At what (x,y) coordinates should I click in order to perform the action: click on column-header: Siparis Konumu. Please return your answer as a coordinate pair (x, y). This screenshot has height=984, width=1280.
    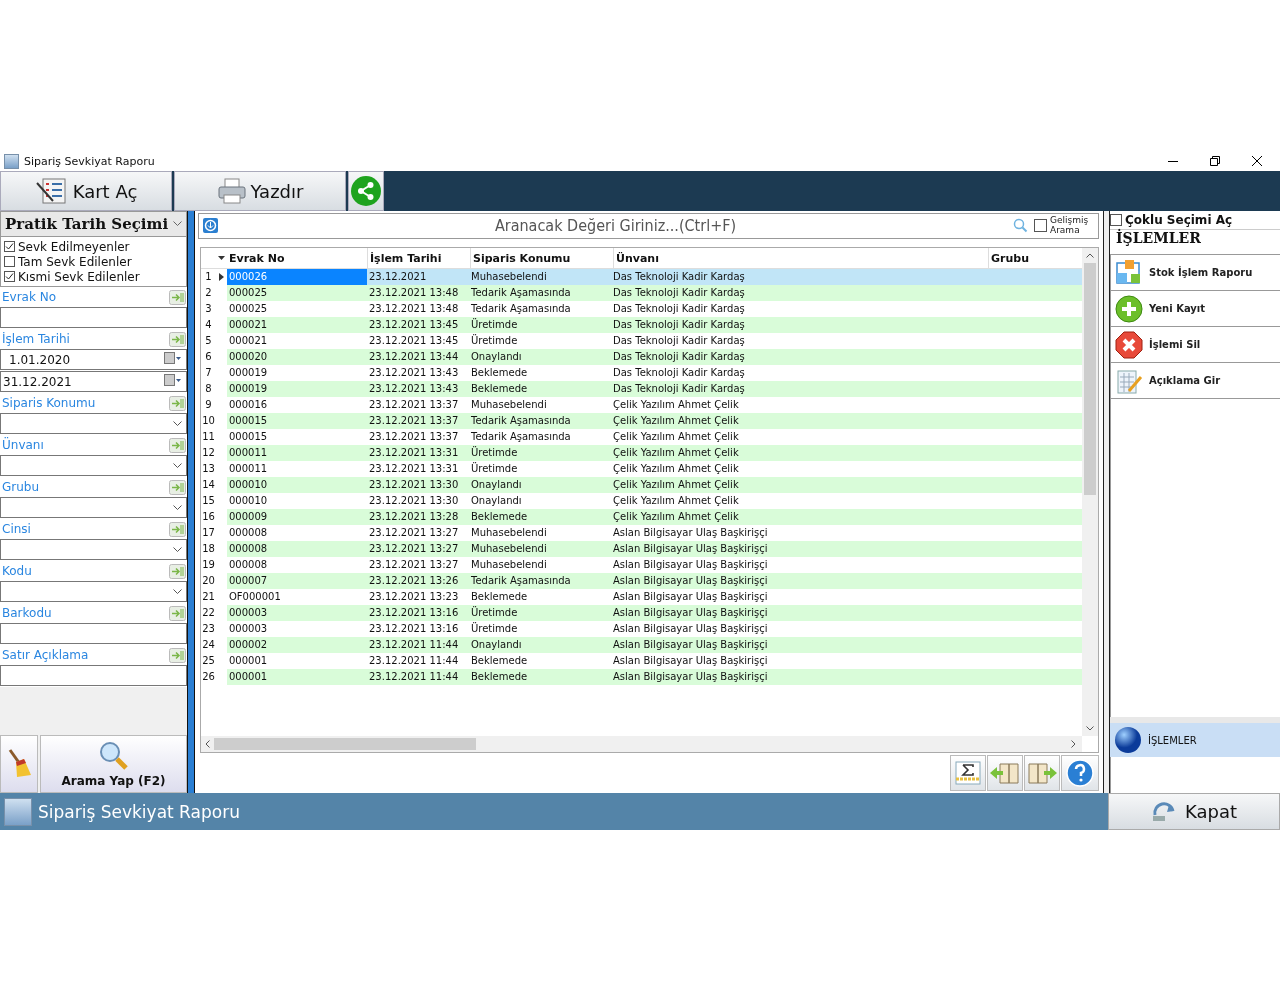
    Looking at the image, I should click on (542, 257).